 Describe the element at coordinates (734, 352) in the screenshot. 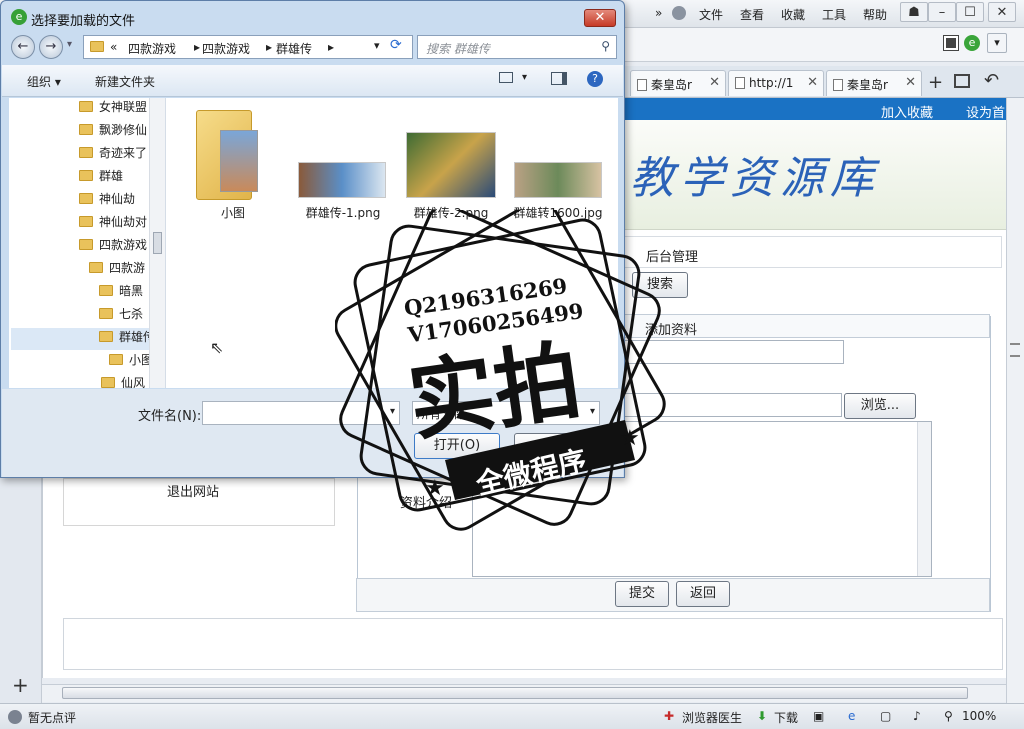

I see `title-input` at that location.